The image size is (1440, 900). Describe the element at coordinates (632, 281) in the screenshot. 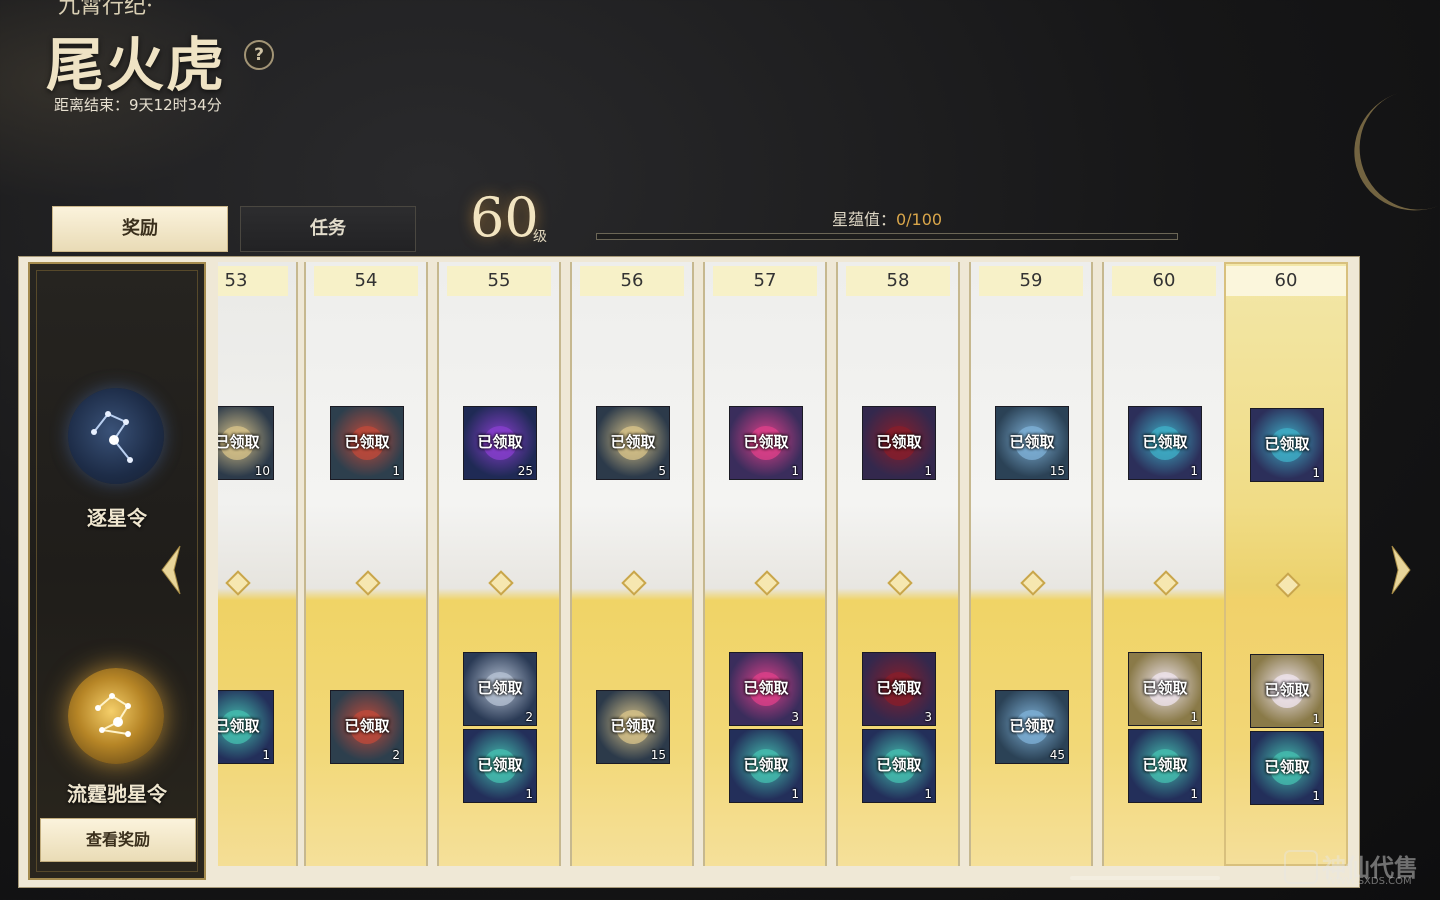

I see `column-level-label: 56` at that location.